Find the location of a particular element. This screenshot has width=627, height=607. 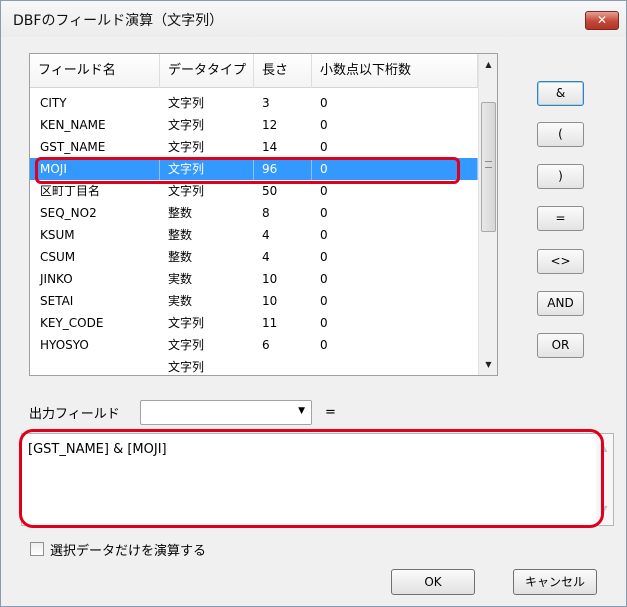

table-row: 文字列 is located at coordinates (254, 365).